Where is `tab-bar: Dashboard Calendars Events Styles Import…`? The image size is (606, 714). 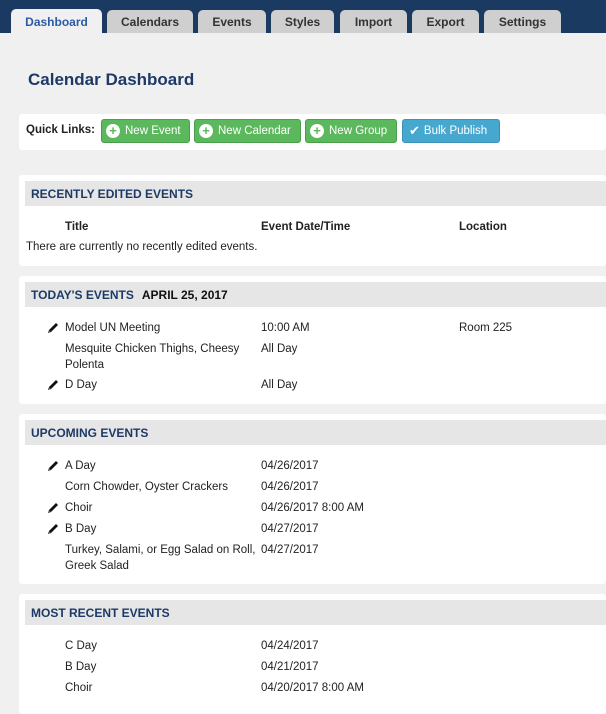
tab-bar: Dashboard Calendars Events Styles Import… is located at coordinates (303, 17).